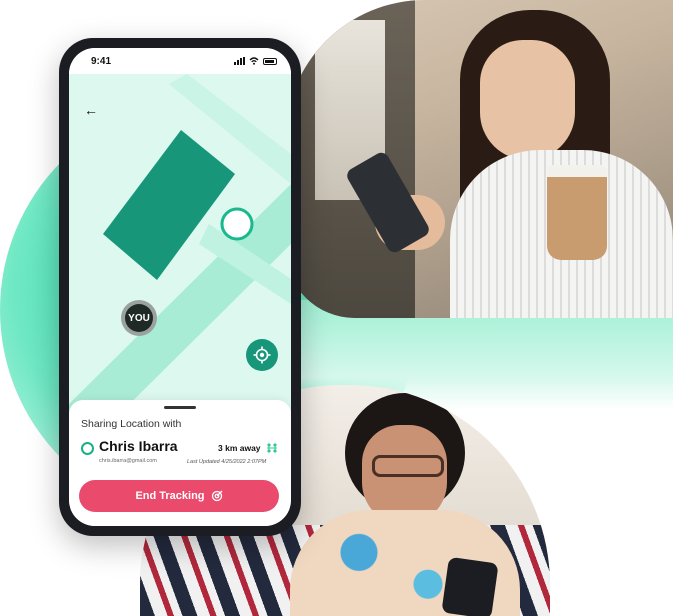  I want to click on end-tracking-label: End Tracking, so click(170, 496).